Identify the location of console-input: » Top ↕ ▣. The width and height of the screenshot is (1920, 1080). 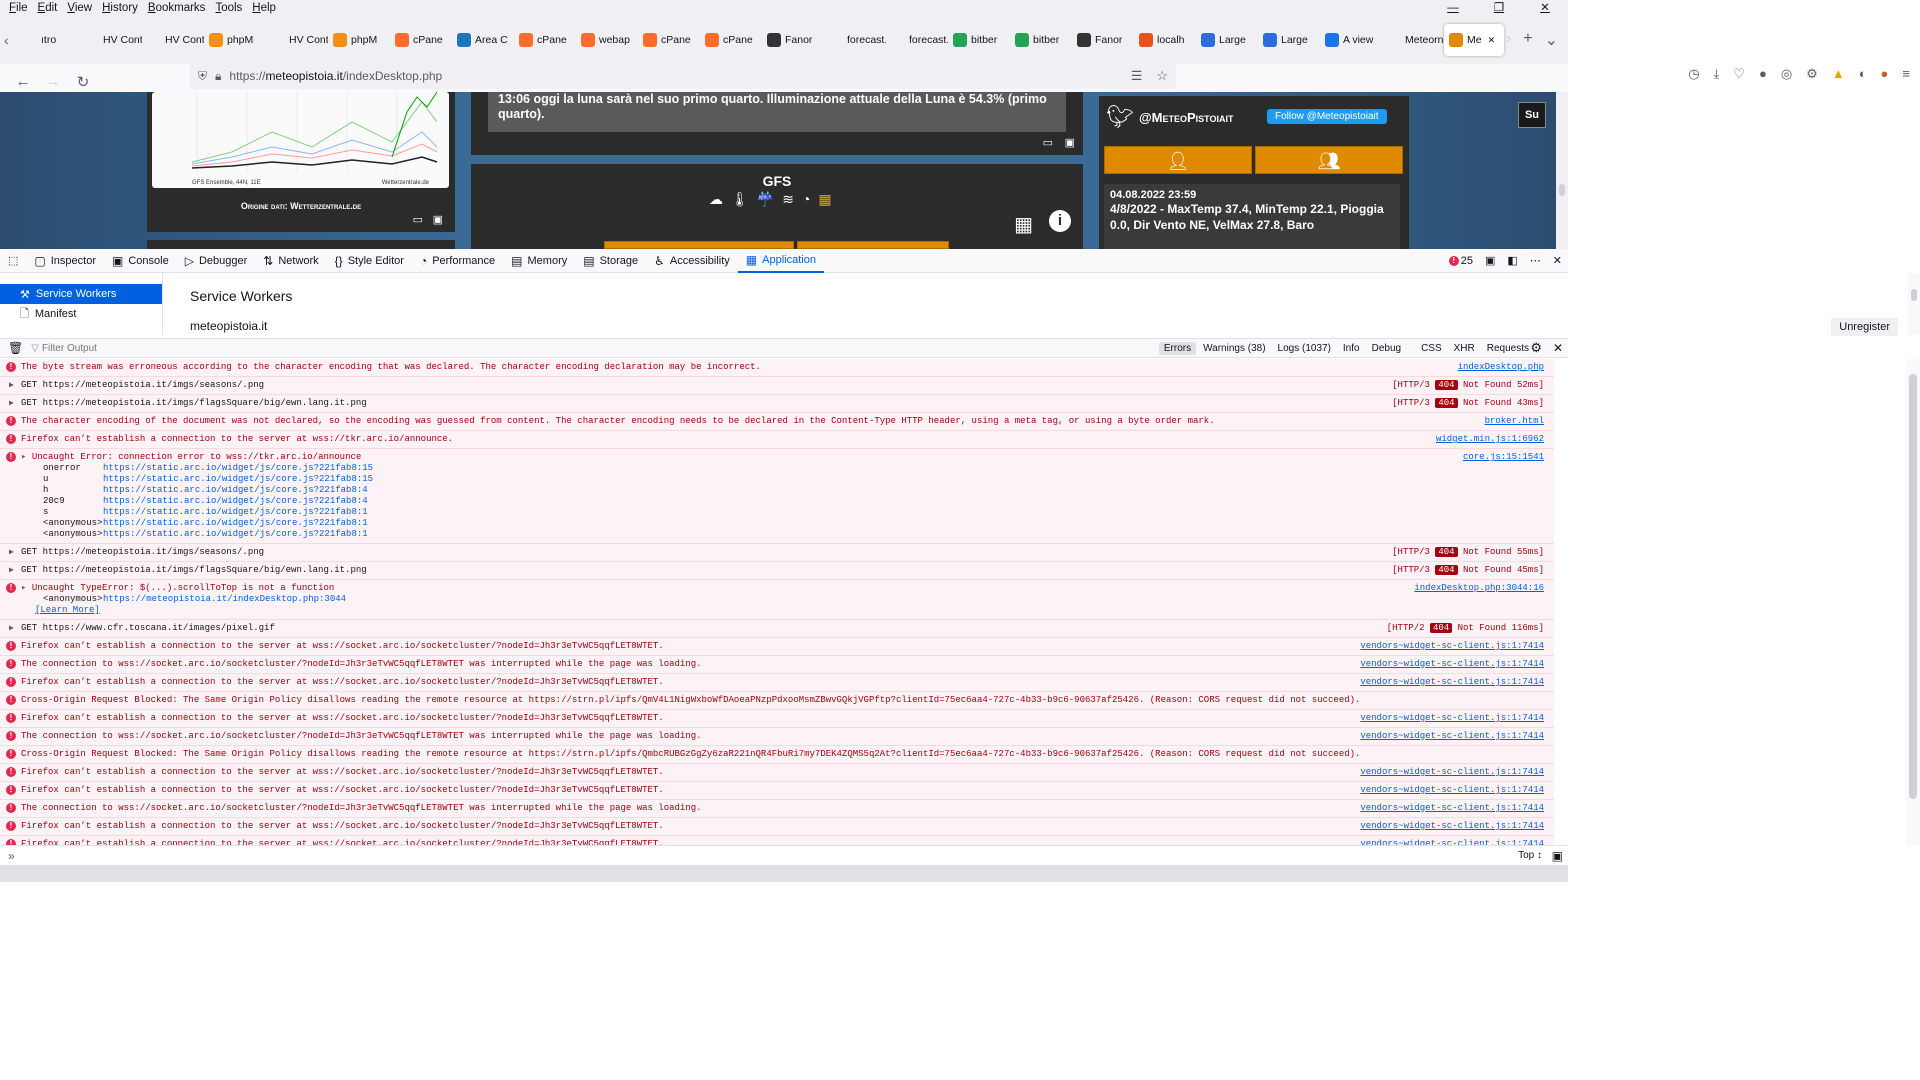
(784, 855).